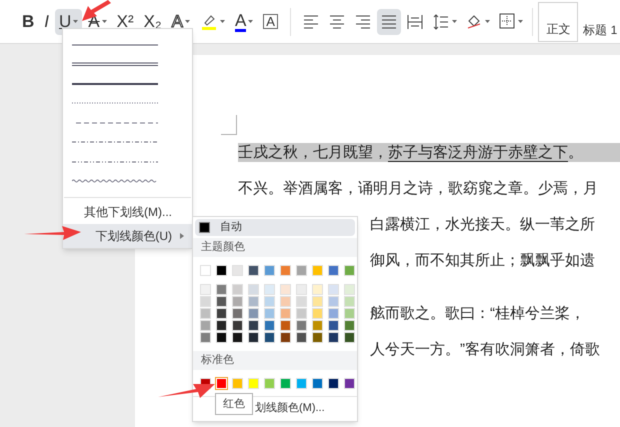  I want to click on automatic-color-option: 自动, so click(275, 227).